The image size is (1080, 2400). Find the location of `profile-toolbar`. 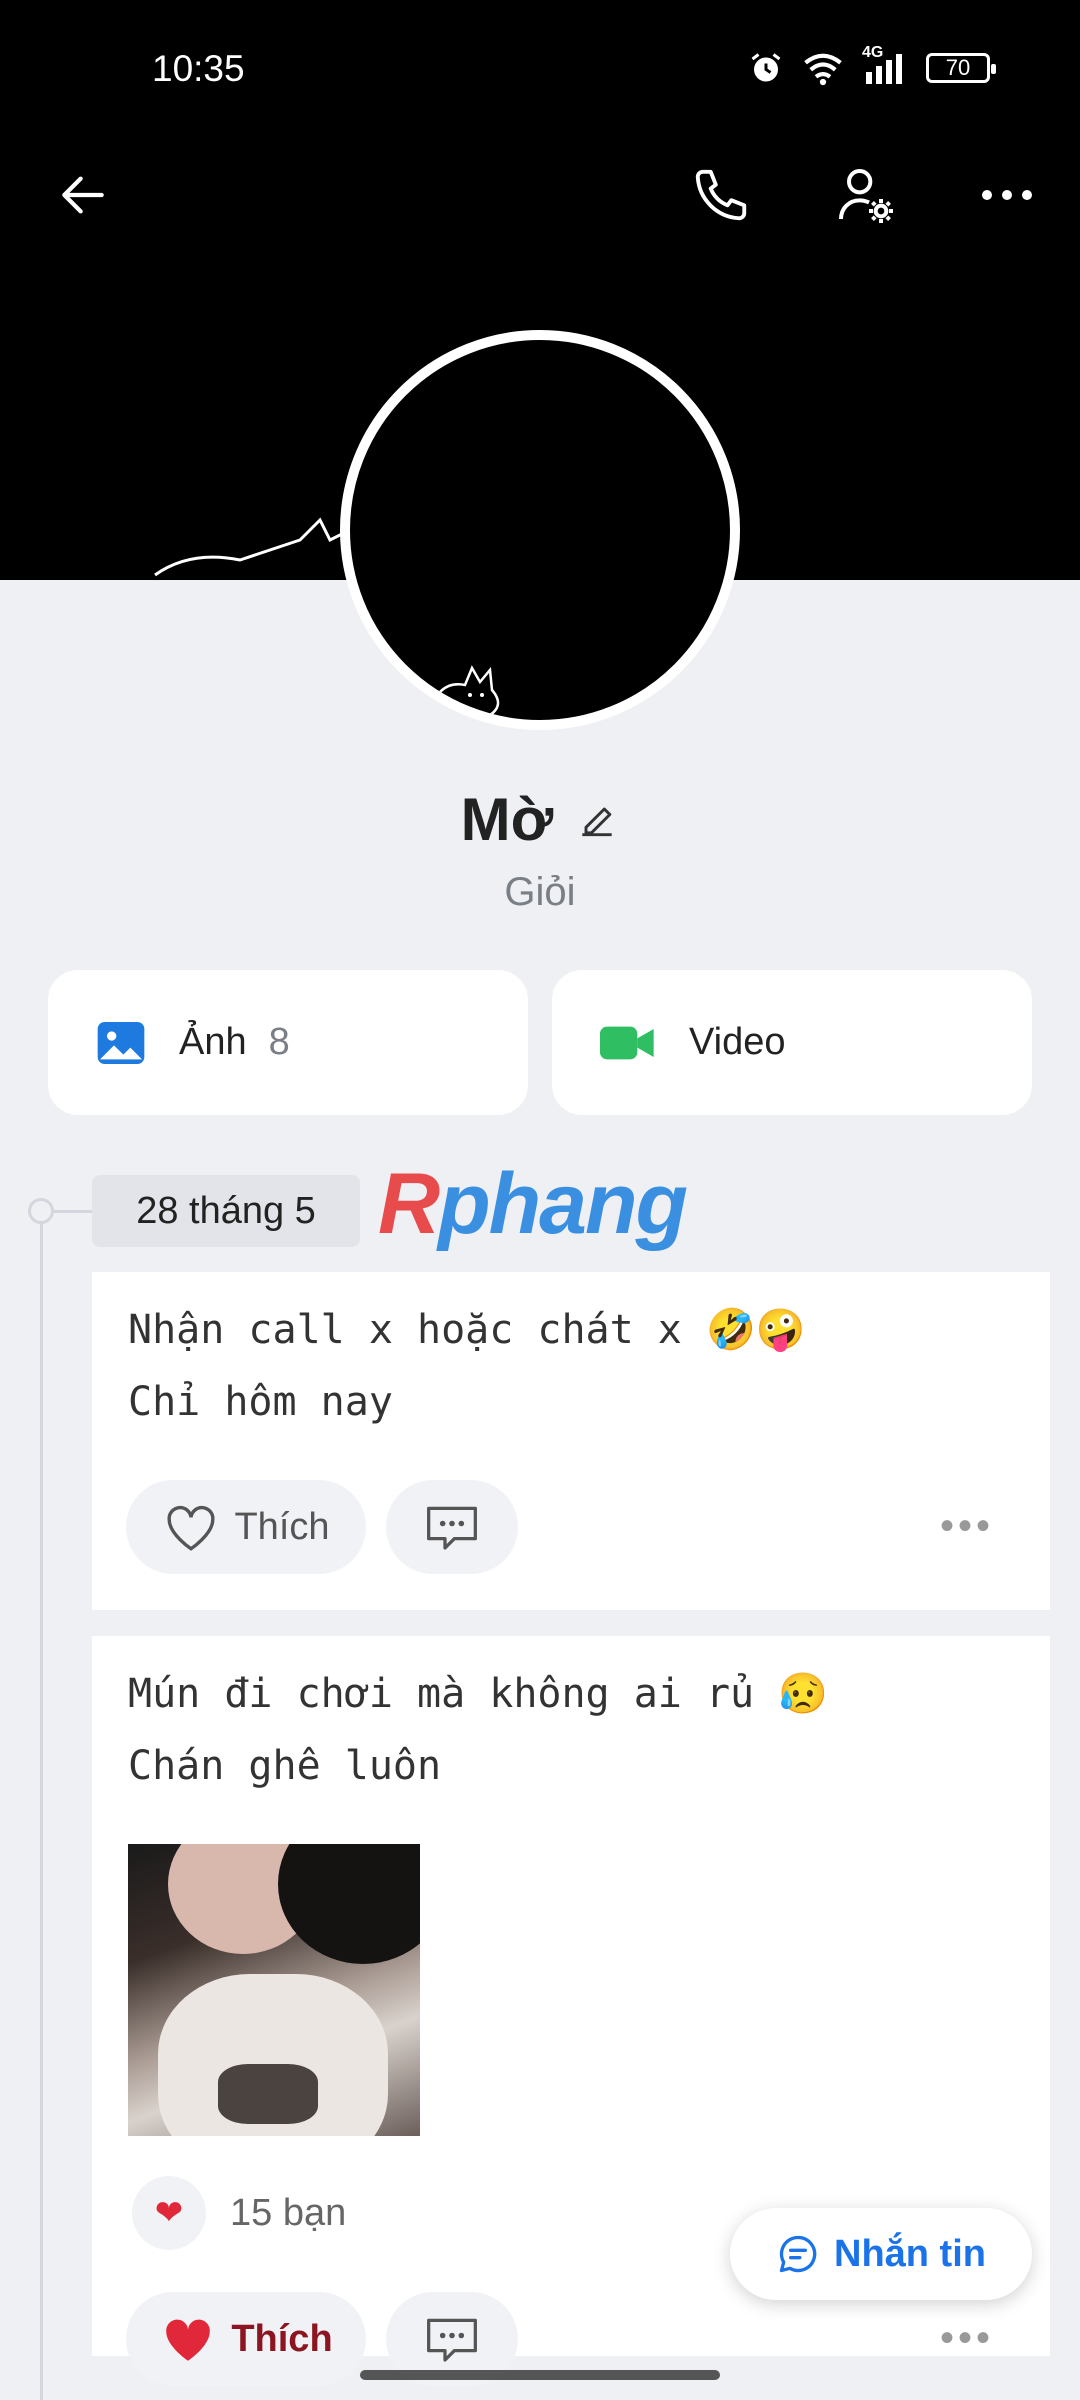

profile-toolbar is located at coordinates (540, 195).